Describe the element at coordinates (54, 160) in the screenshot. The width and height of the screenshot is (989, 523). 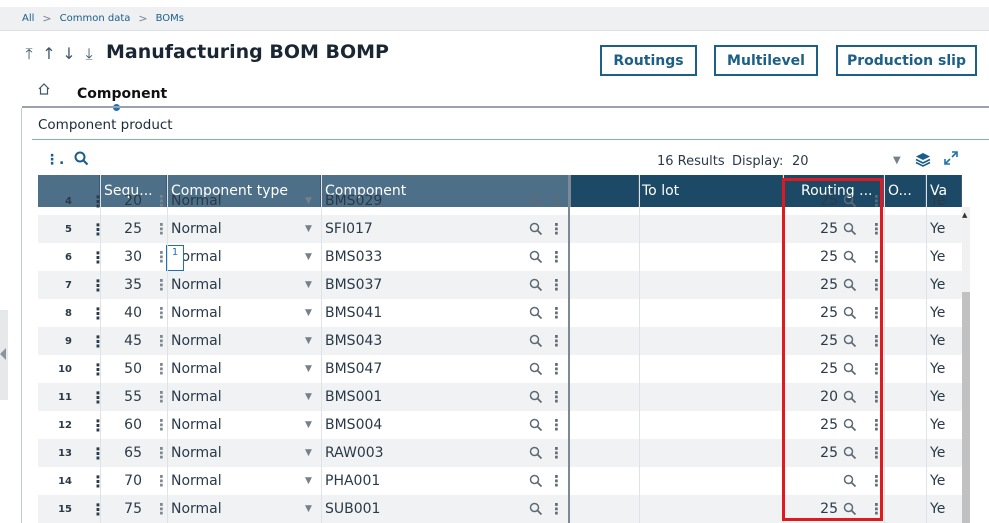
I see `grid-actions-icon: ⋮.` at that location.